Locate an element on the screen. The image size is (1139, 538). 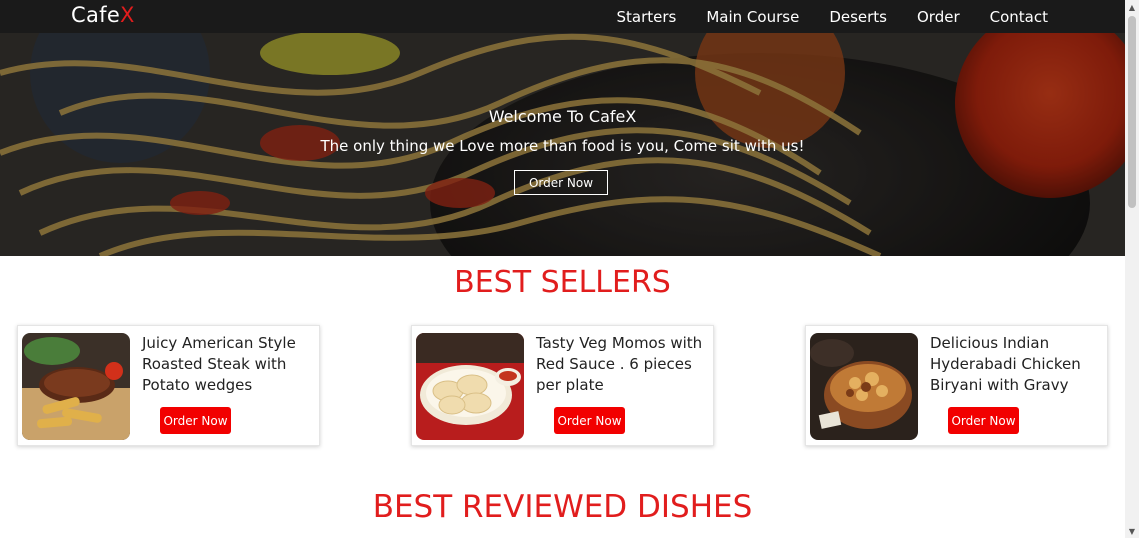
nav-link-main-course: Main Course is located at coordinates (752, 17).